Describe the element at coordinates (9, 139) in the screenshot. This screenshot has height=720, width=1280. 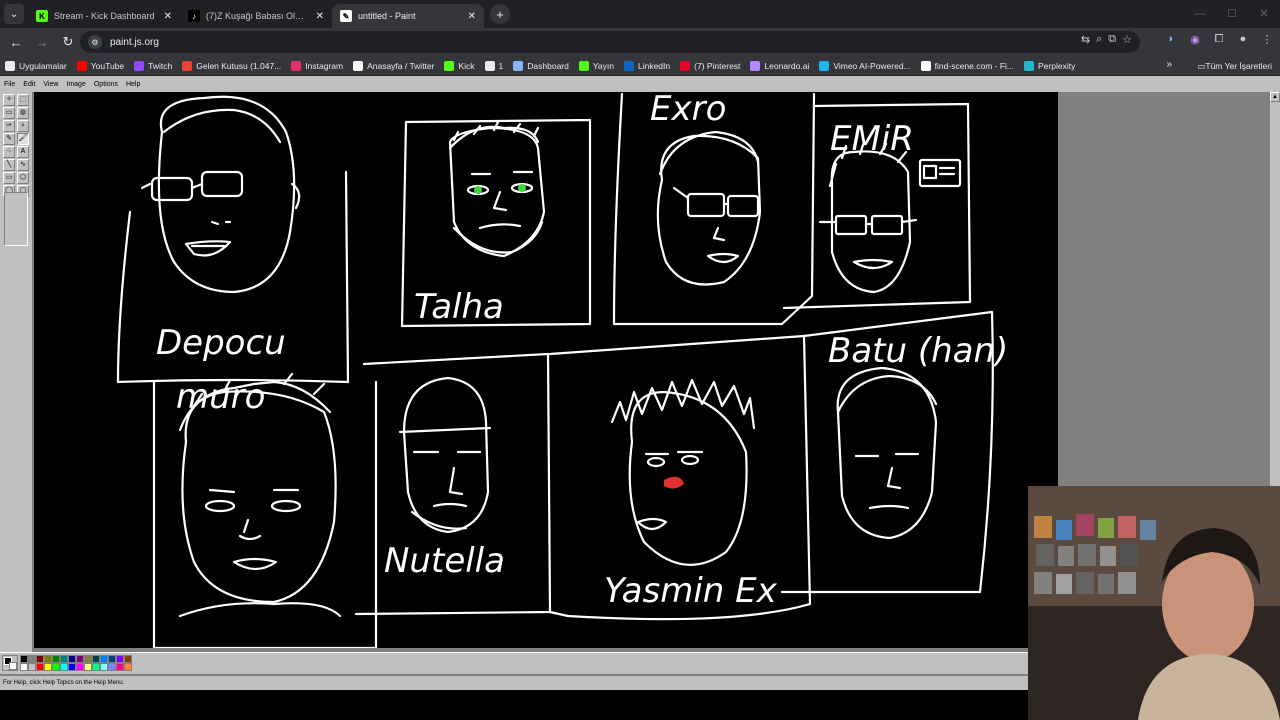
I see `pencil-tool-icon: ✎` at that location.